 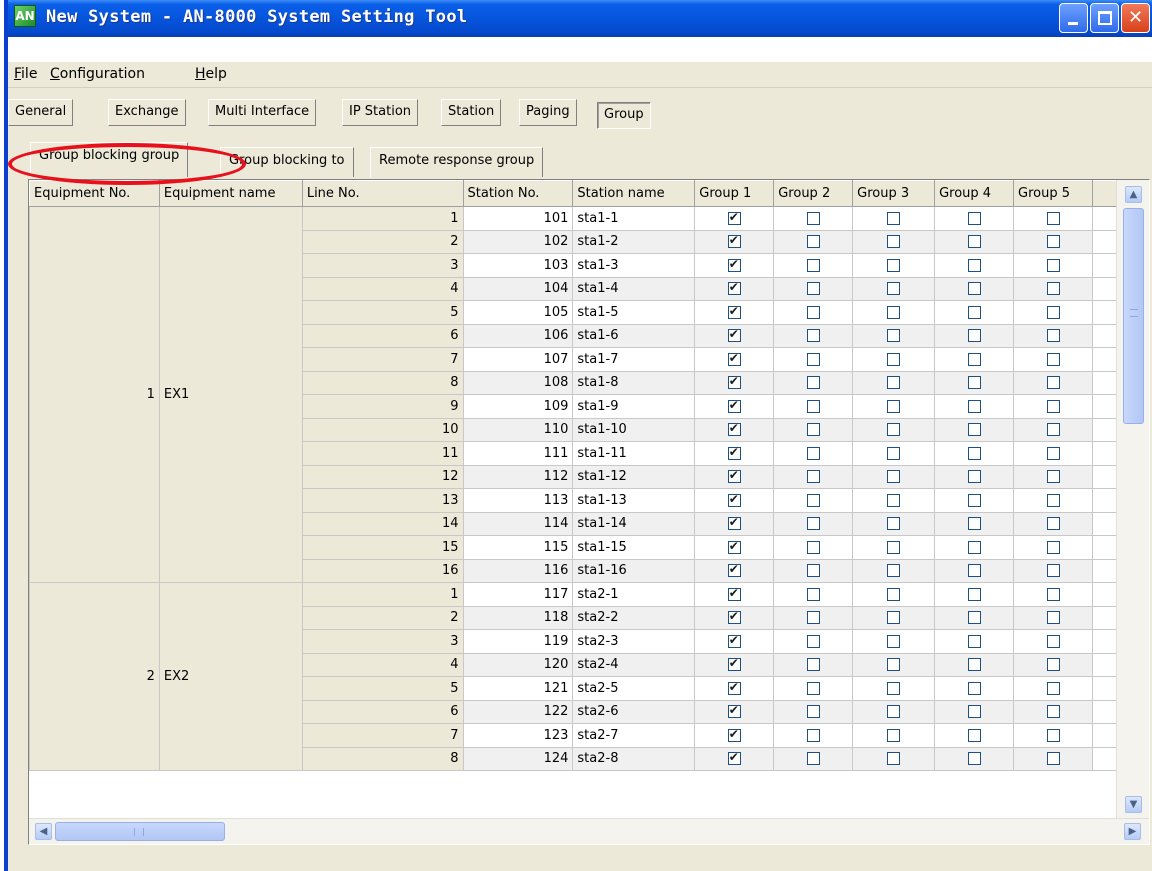 I want to click on column-header-group-1: Group 1, so click(x=734, y=193).